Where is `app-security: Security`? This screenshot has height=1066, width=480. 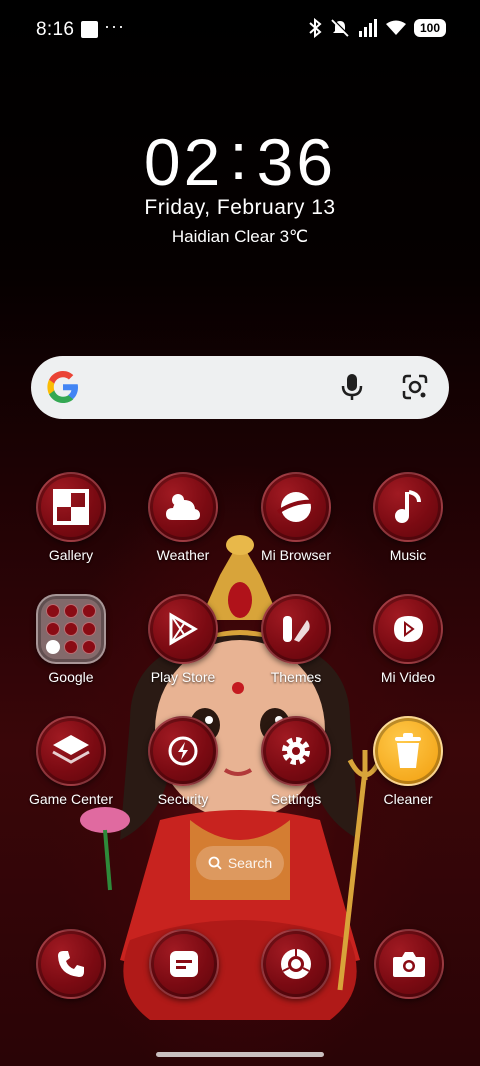
app-security: Security is located at coordinates (183, 761).